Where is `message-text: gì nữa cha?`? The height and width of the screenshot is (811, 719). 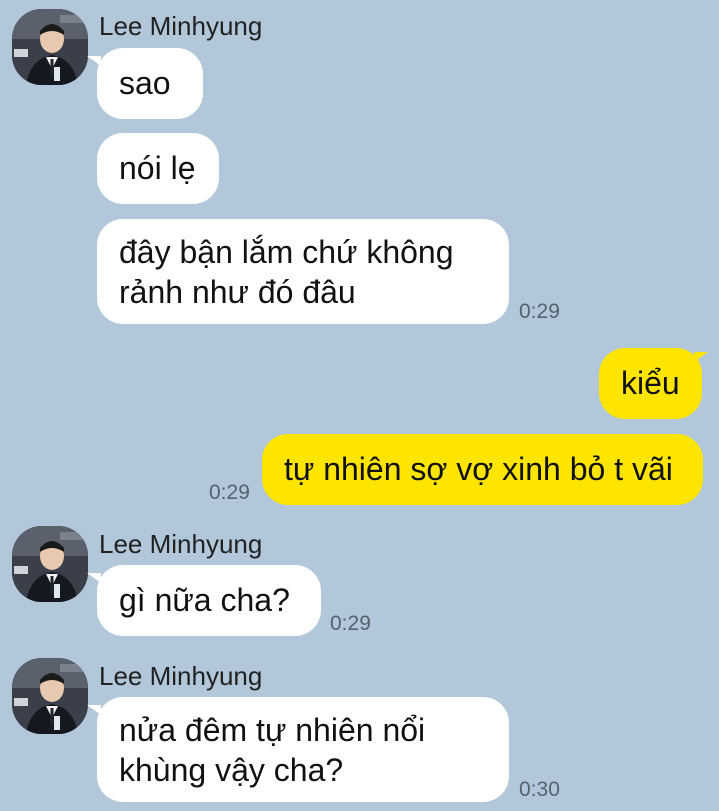
message-text: gì nữa cha? is located at coordinates (204, 600).